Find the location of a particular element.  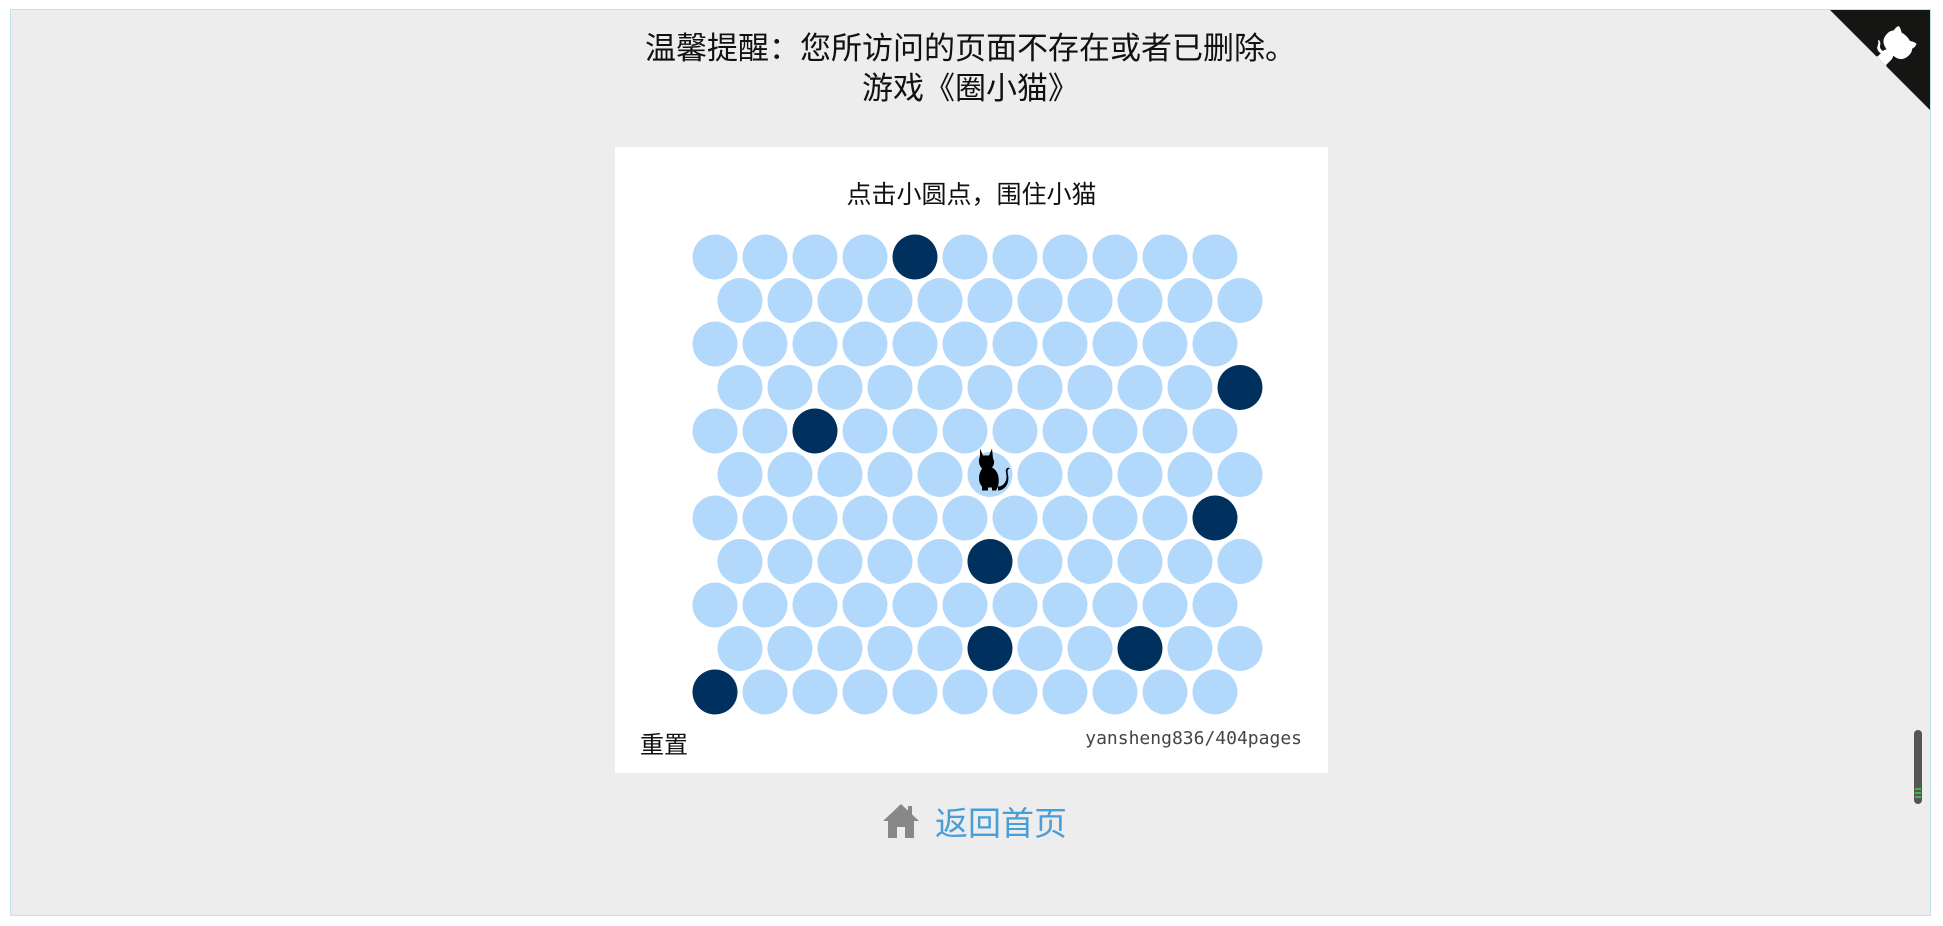

github-corner-link is located at coordinates (1880, 60).